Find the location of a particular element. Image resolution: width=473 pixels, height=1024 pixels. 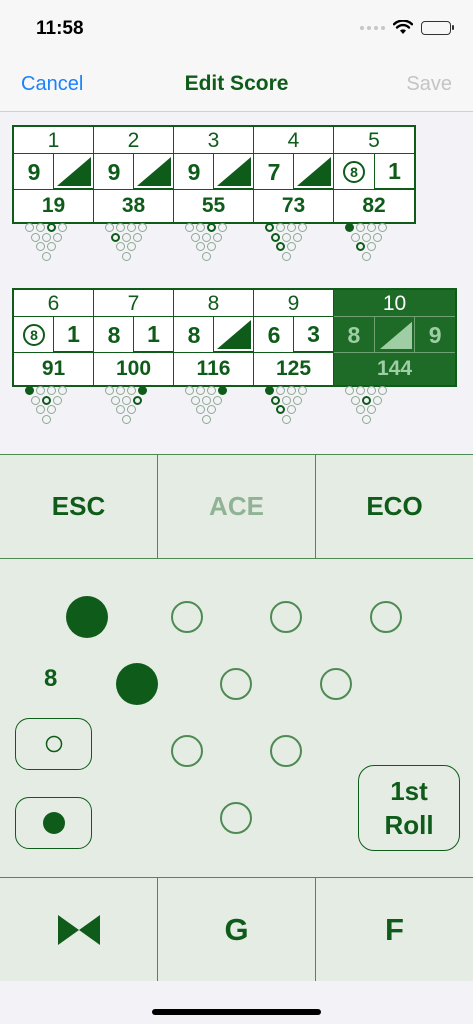

pin-2-button is located at coordinates (187, 751).